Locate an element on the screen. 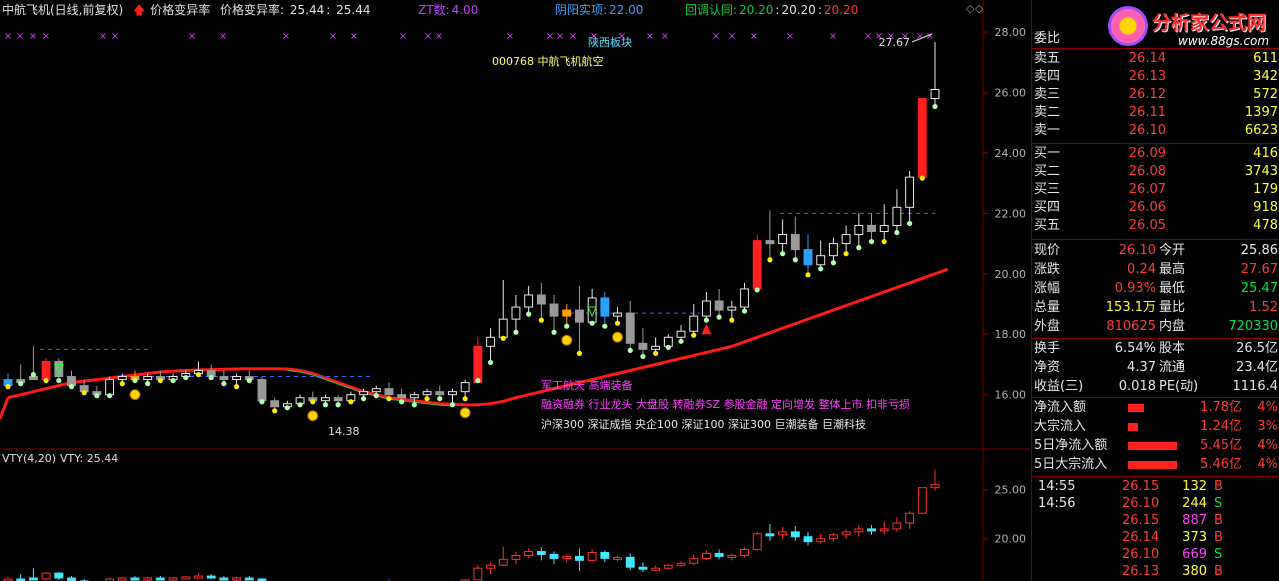 This screenshot has height=581, width=1279. money-bag-icon is located at coordinates (313, 416).